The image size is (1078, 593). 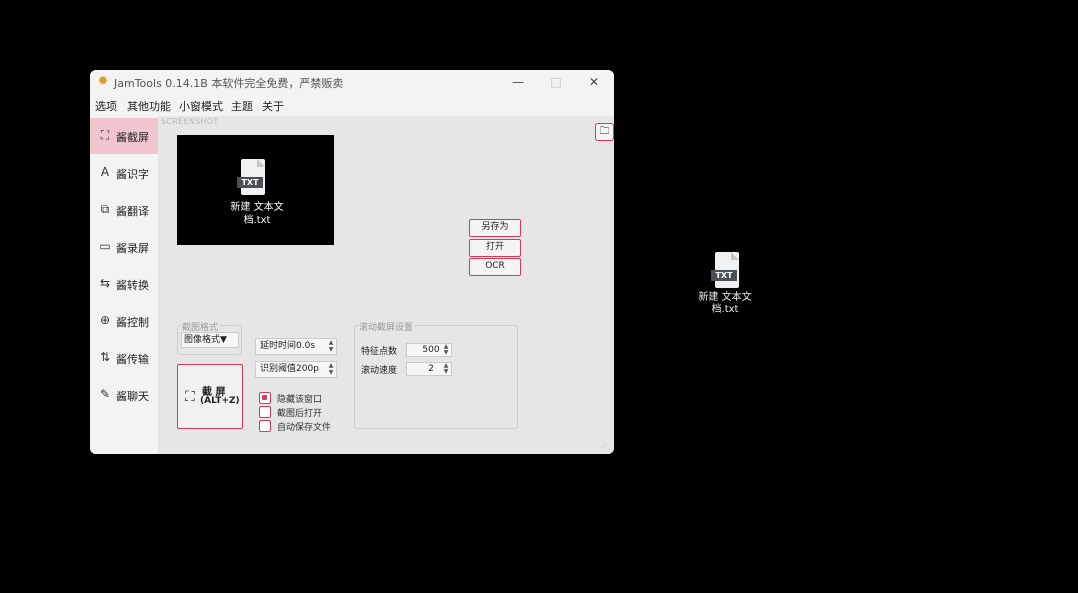 I want to click on scroll-group-title: 滚动截屏设置, so click(x=386, y=326).